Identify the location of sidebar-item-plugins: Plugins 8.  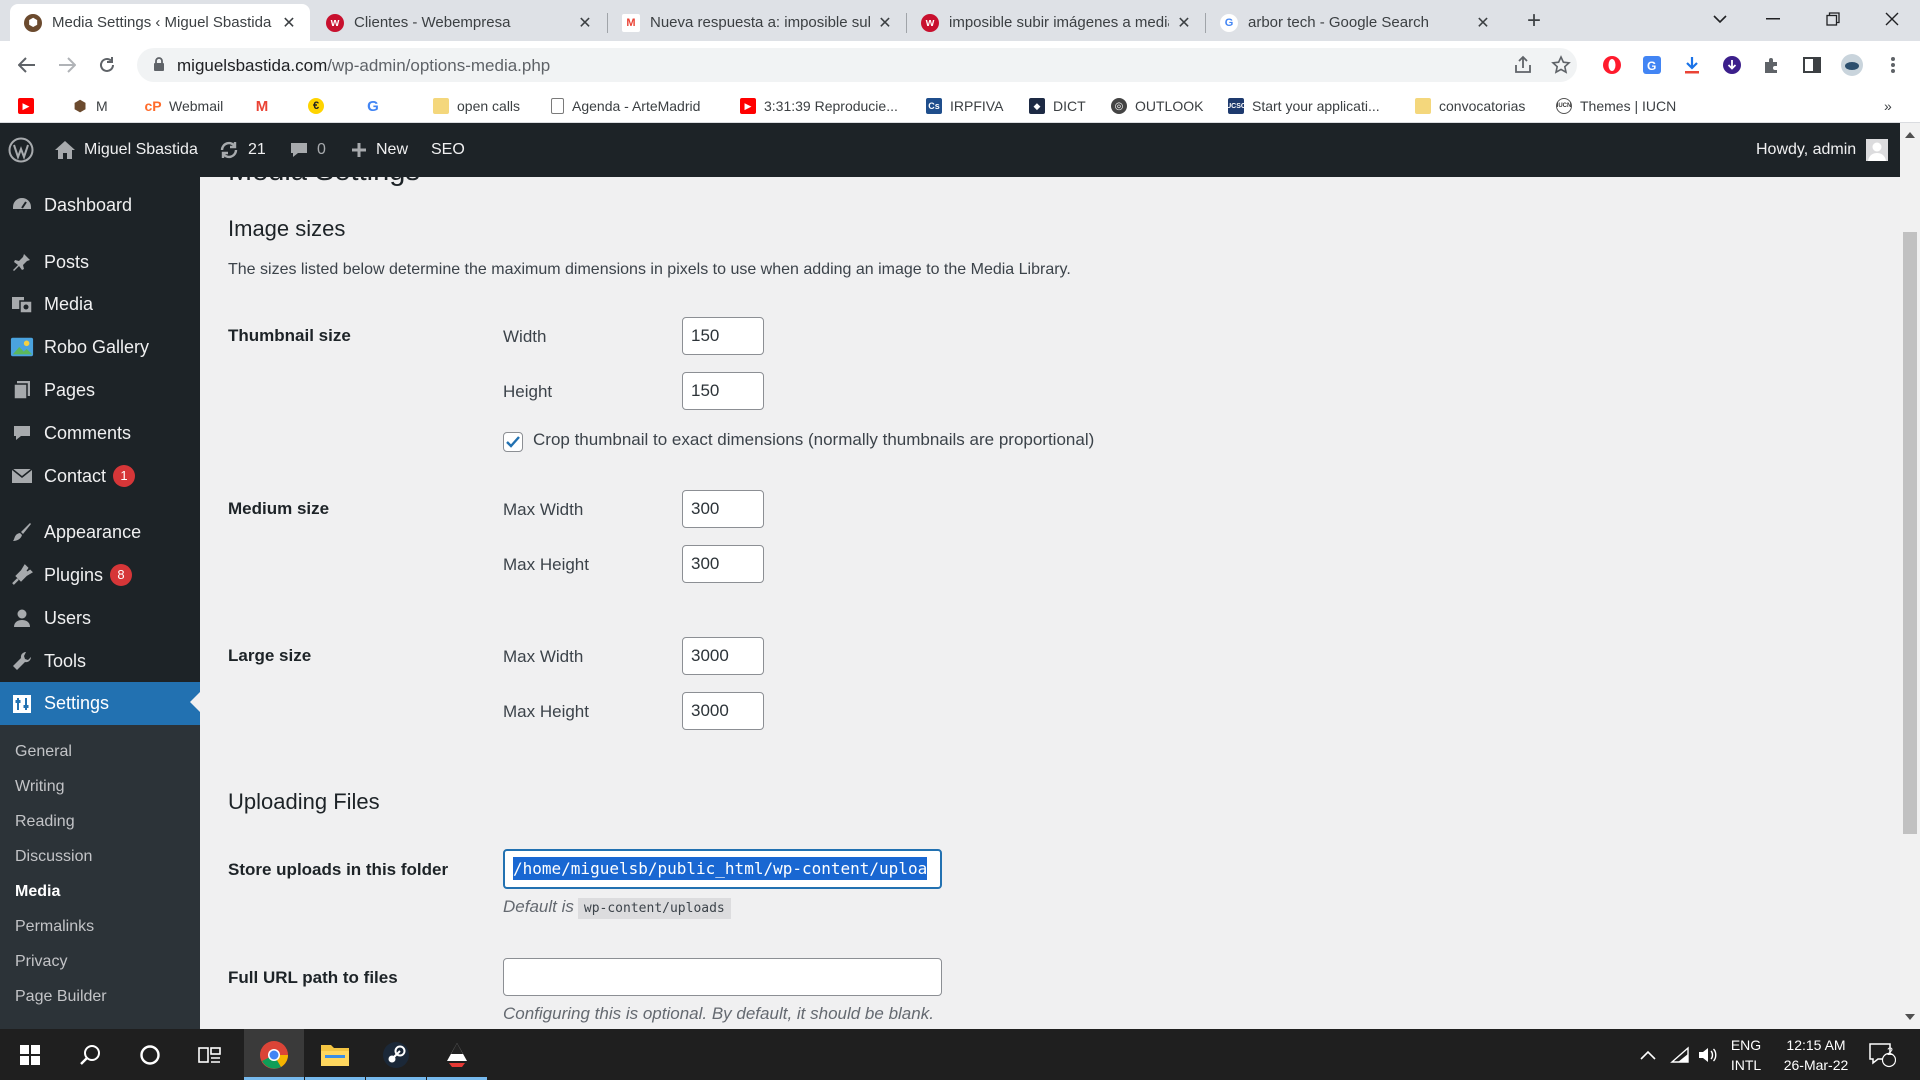
(100, 575).